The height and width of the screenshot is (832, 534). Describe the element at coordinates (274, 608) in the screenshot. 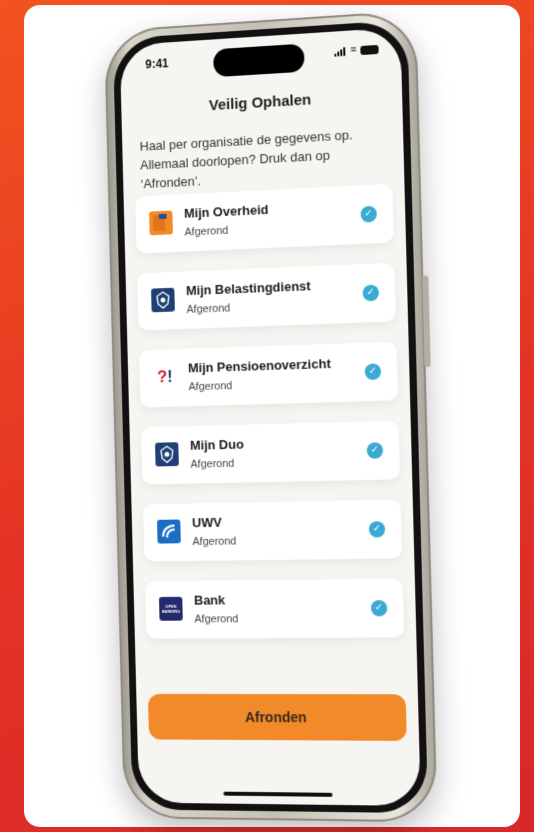

I see `list-item-bank: OPEN BANKING Bank Afgerond ✓` at that location.